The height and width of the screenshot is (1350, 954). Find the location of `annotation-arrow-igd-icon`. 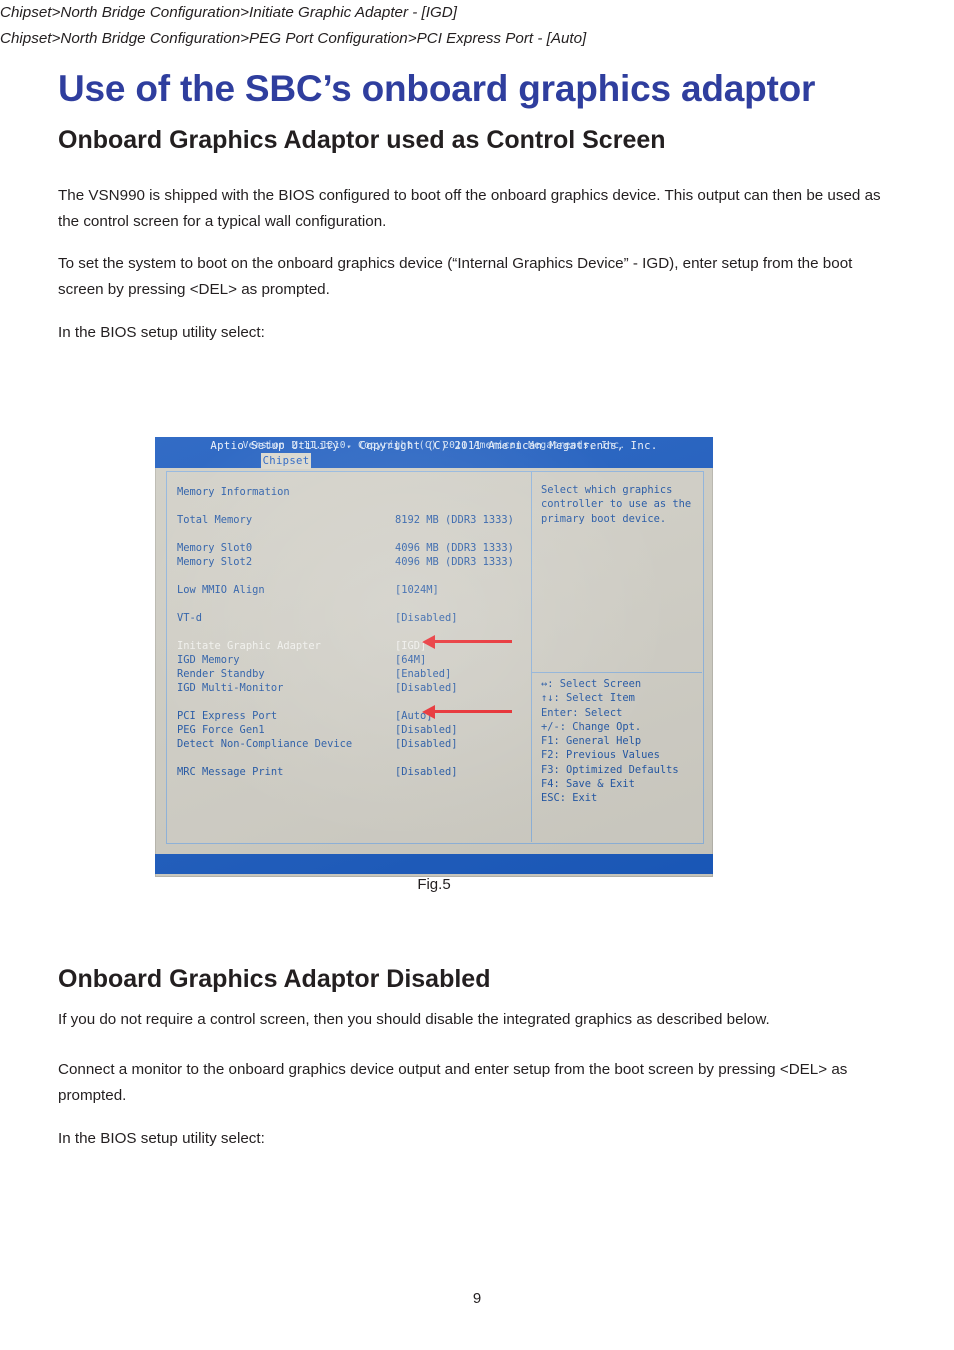

annotation-arrow-igd-icon is located at coordinates (467, 642).